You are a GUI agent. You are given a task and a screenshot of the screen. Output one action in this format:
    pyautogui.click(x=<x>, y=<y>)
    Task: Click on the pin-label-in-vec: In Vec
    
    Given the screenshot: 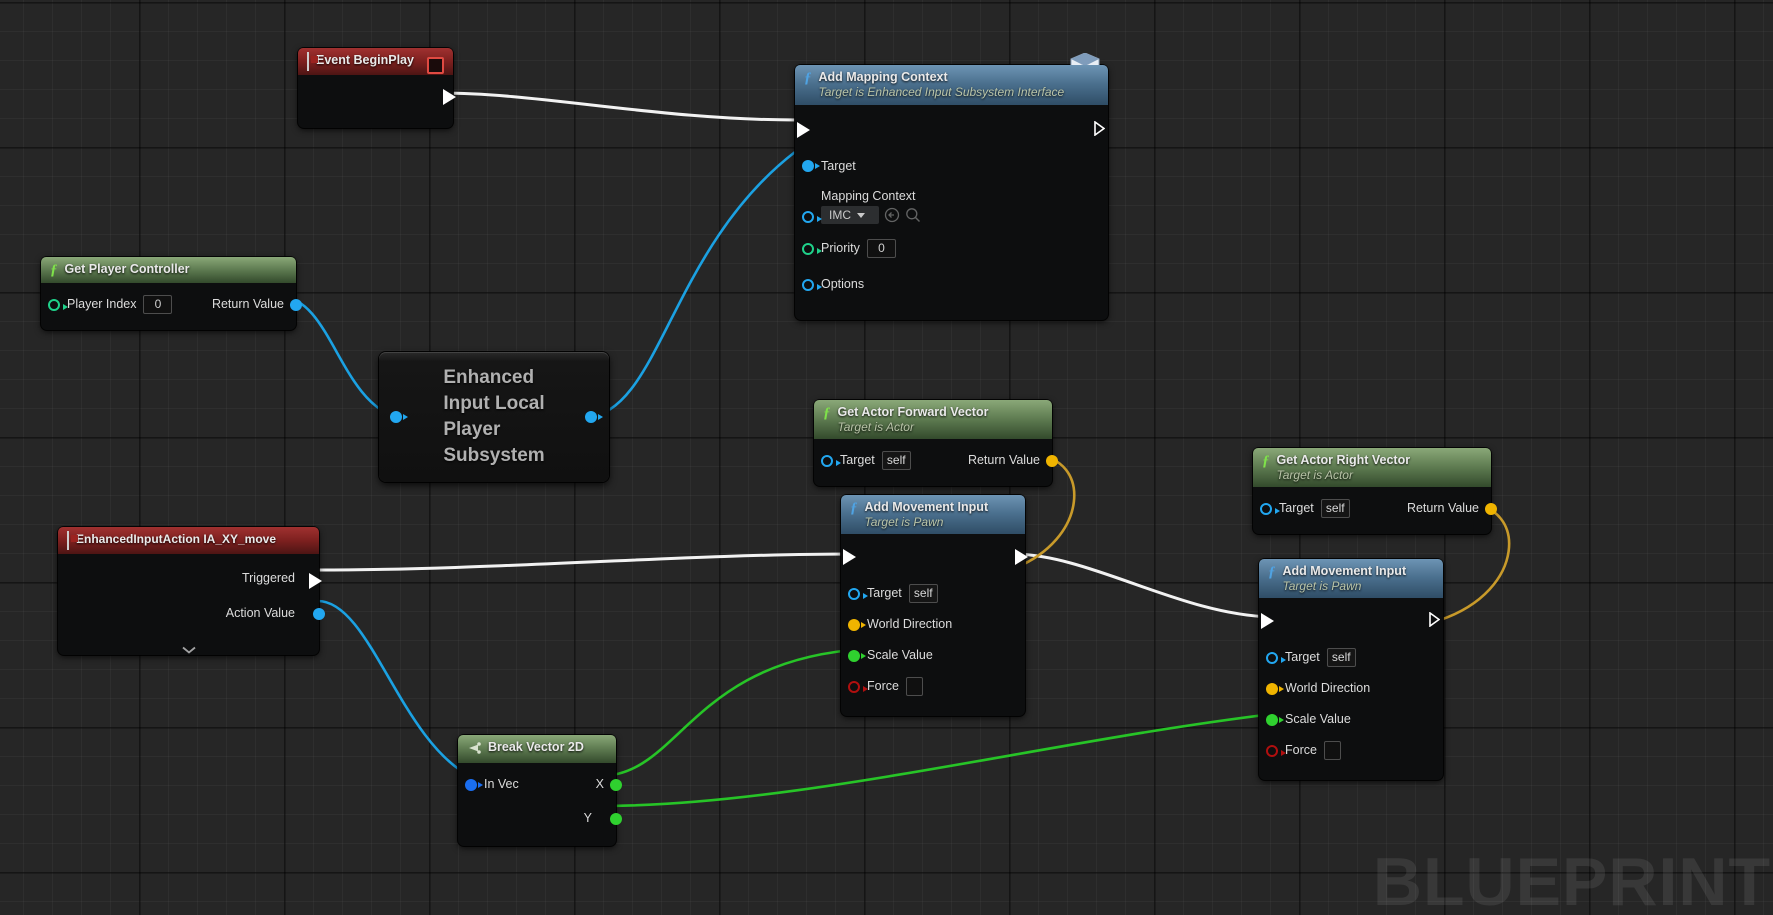 What is the action you would take?
    pyautogui.click(x=501, y=784)
    